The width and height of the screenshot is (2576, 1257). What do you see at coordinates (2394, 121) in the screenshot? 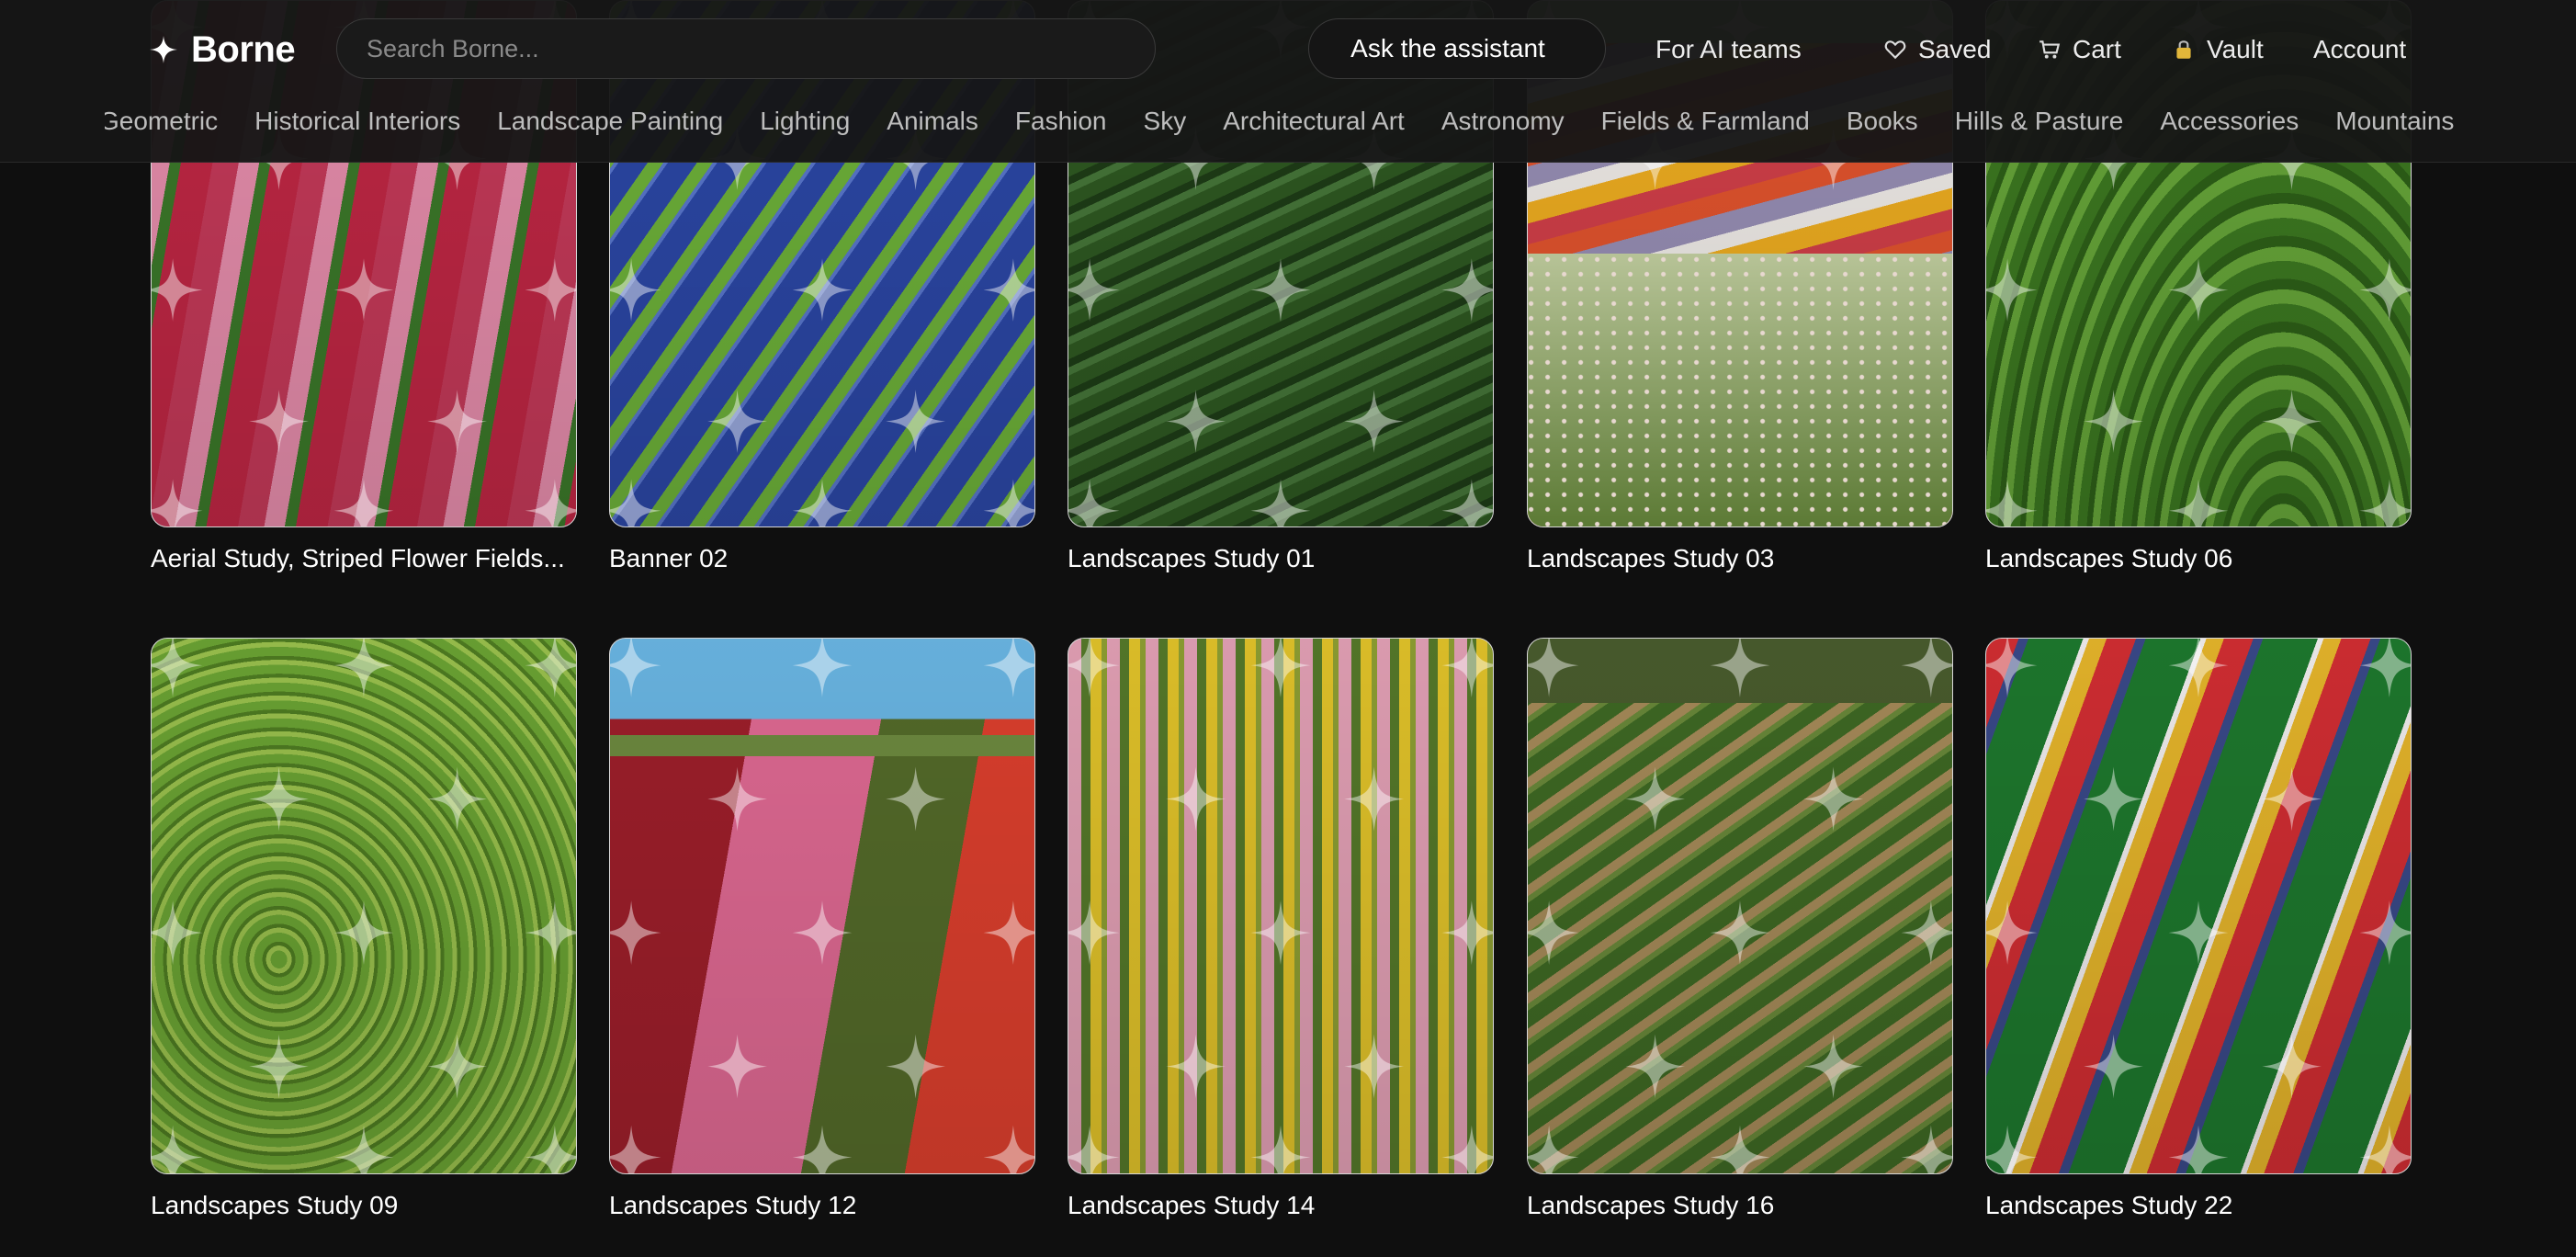
I see `category-tab: Mountains` at bounding box center [2394, 121].